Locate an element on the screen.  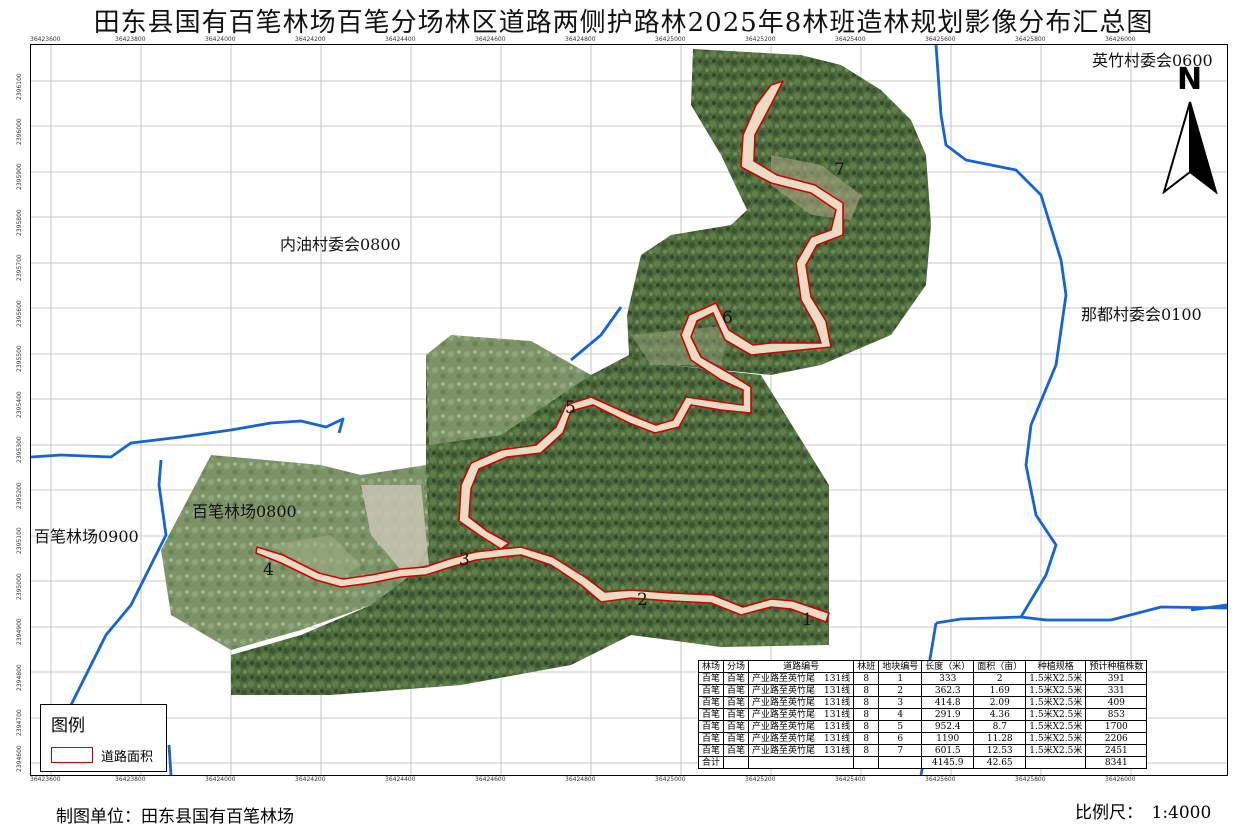
table-cell: 1700 is located at coordinates (1116, 726).